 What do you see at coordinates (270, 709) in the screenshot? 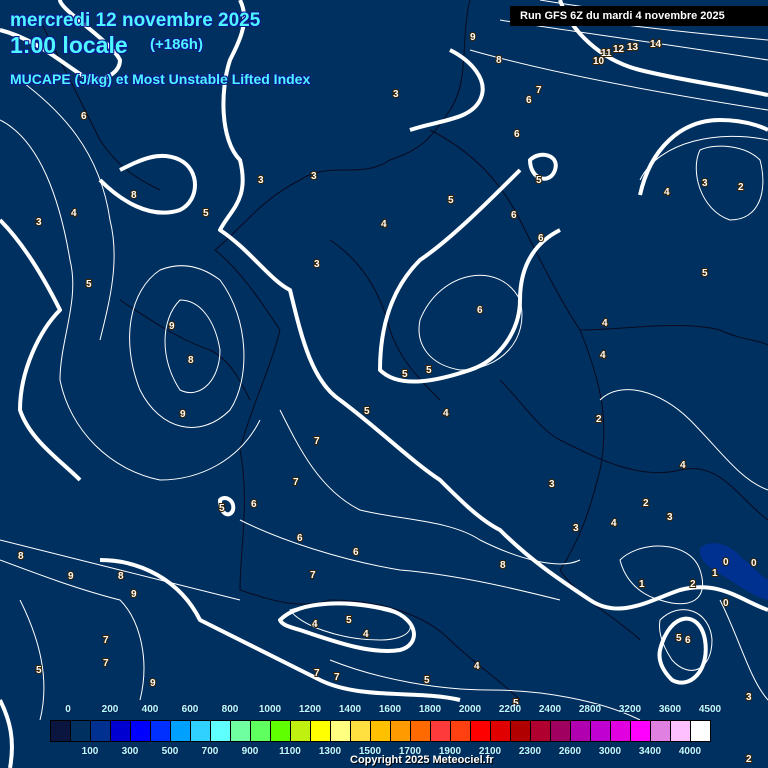
I see `legend-label-top: 1000` at bounding box center [270, 709].